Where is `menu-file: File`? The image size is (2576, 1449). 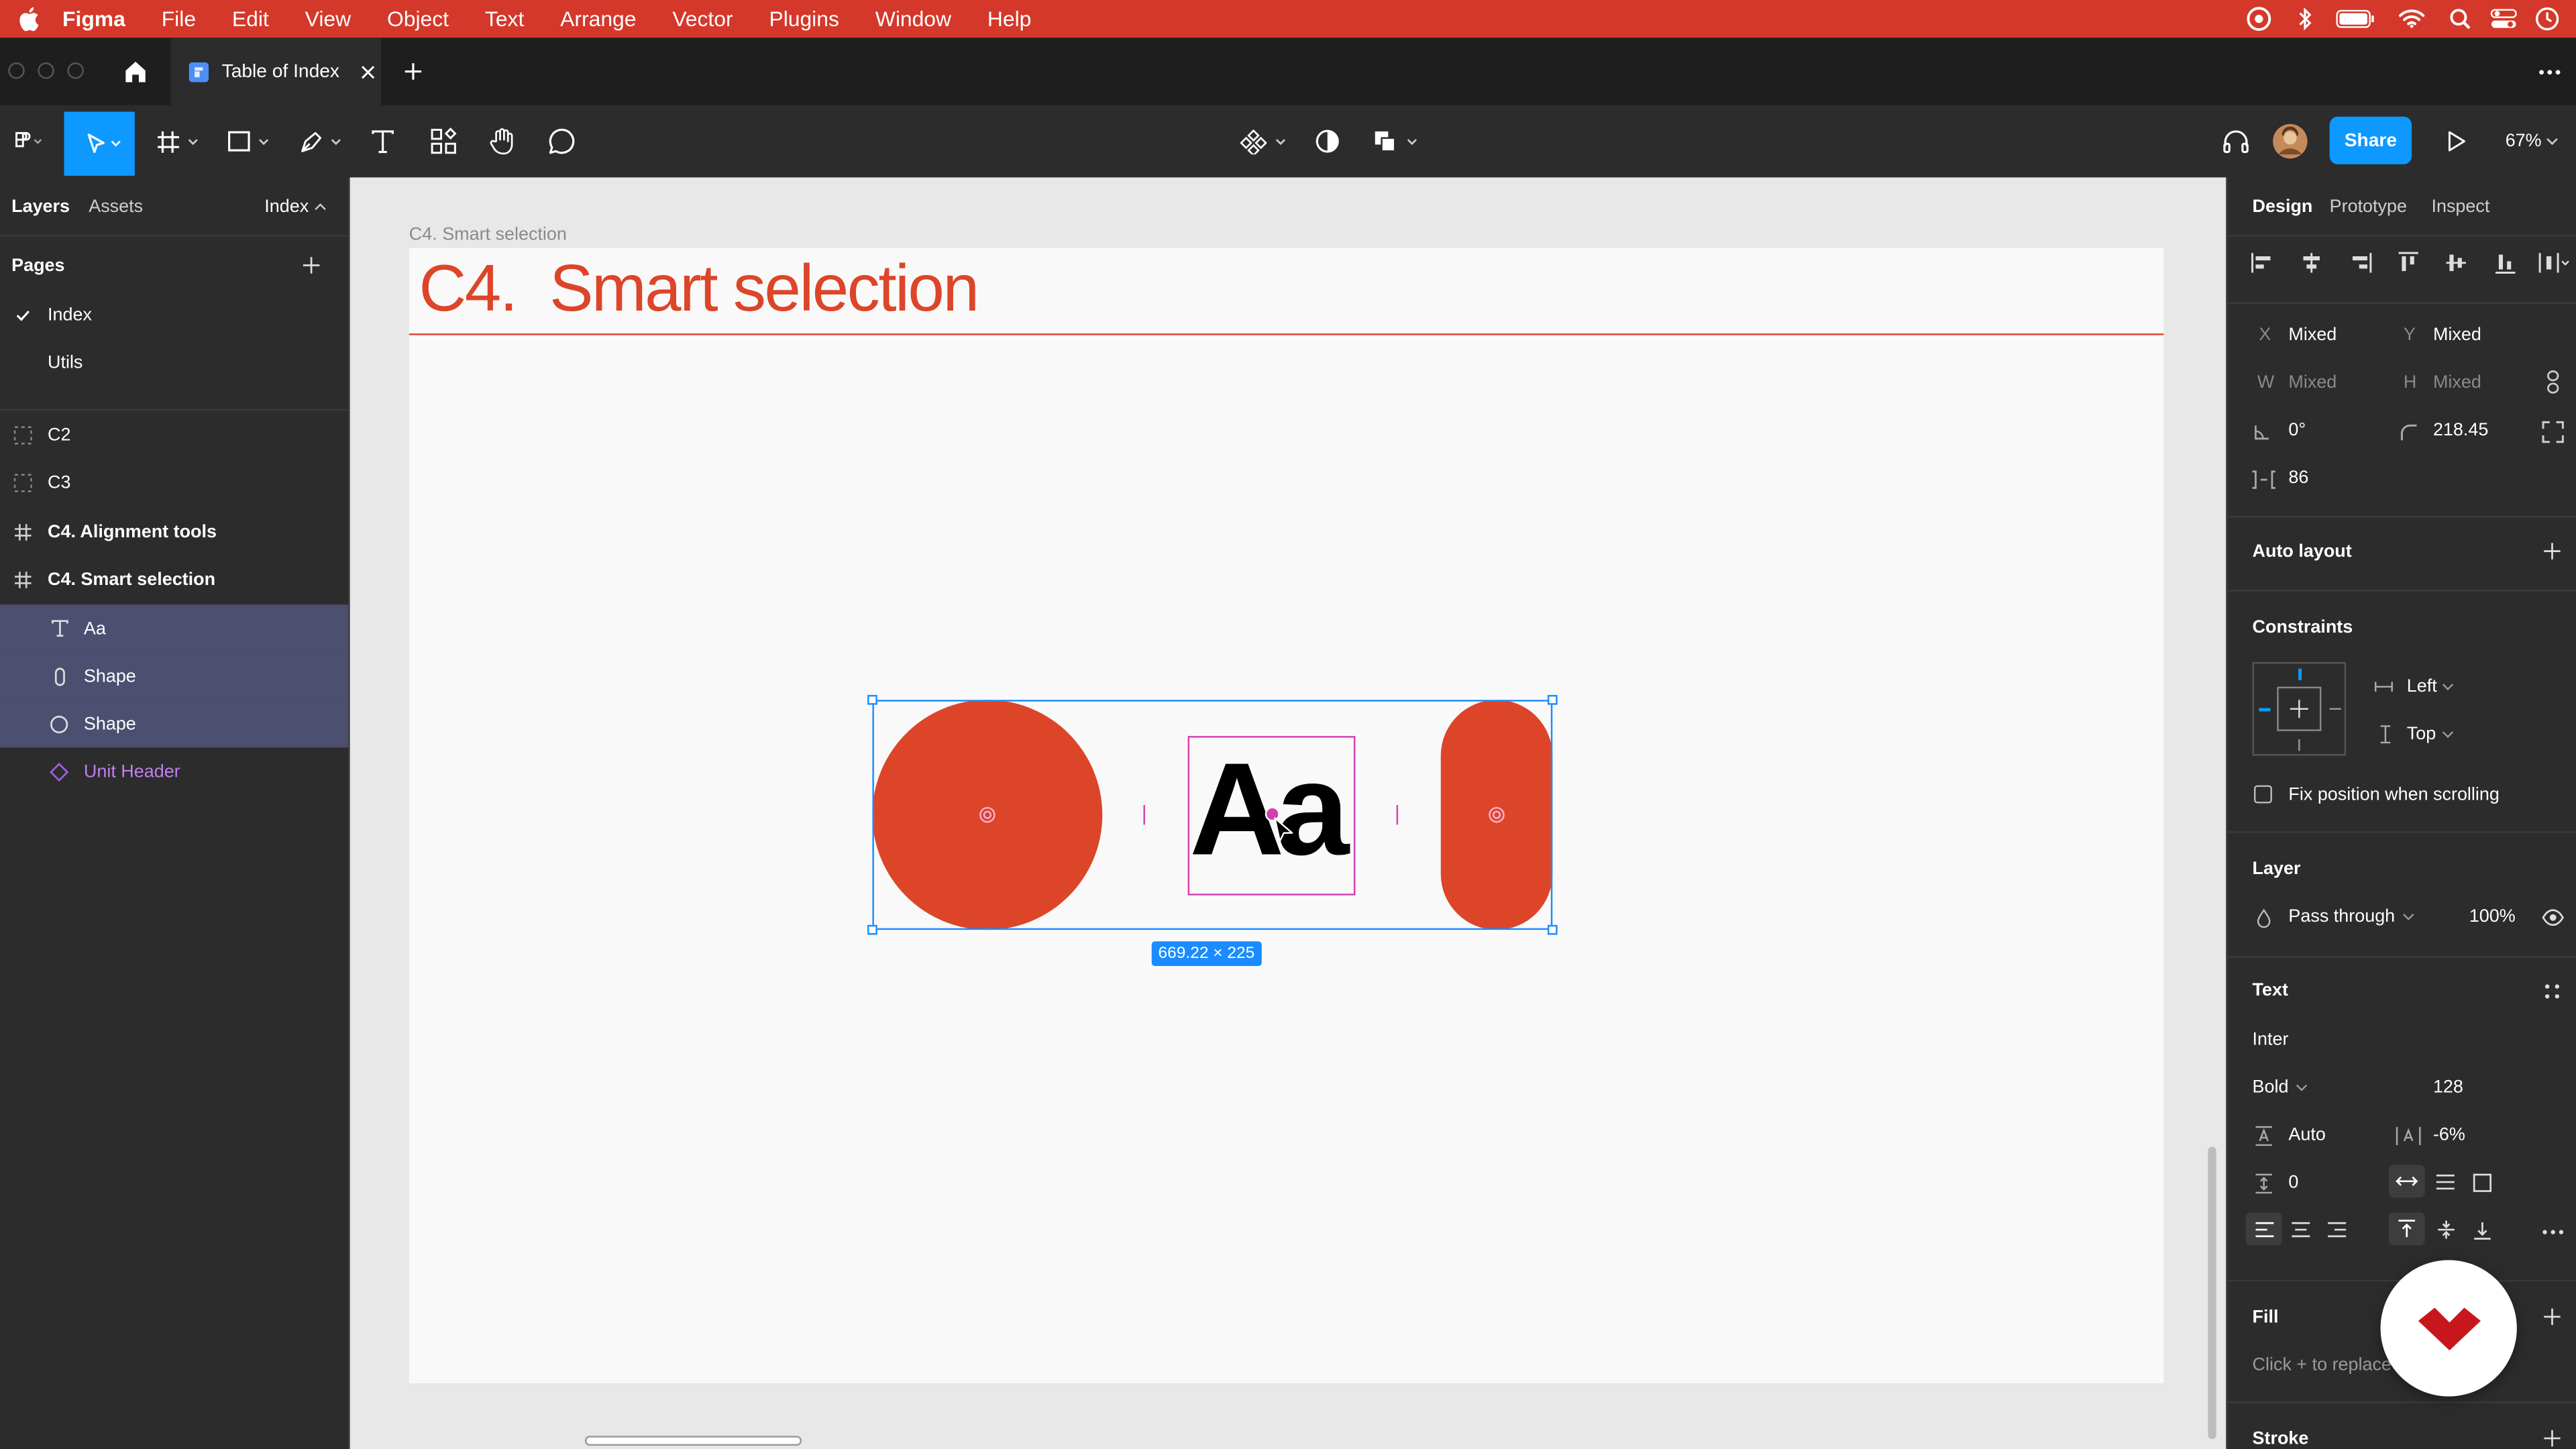 menu-file: File is located at coordinates (179, 19).